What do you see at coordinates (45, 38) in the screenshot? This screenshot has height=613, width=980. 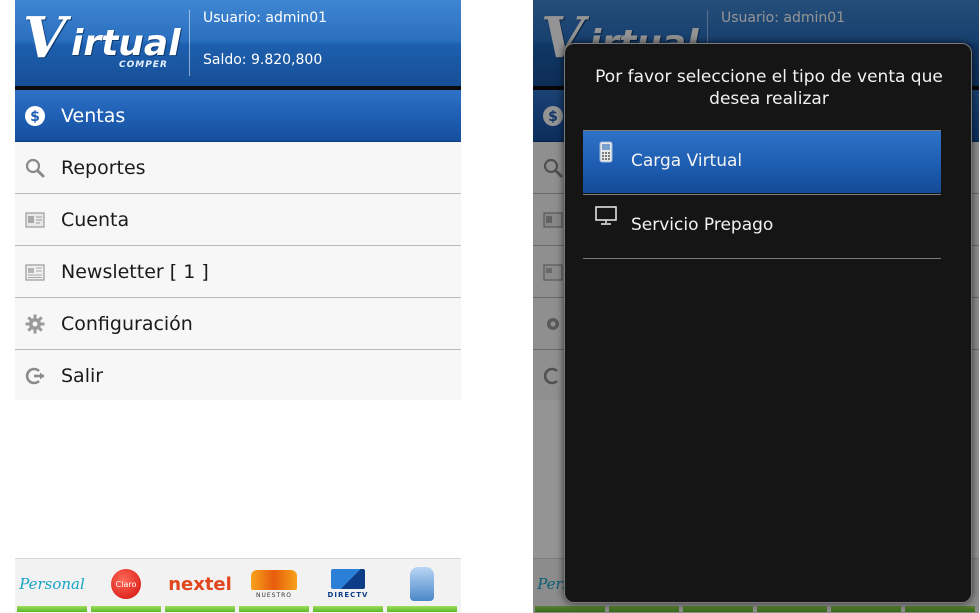 I see `logo-letter: V` at bounding box center [45, 38].